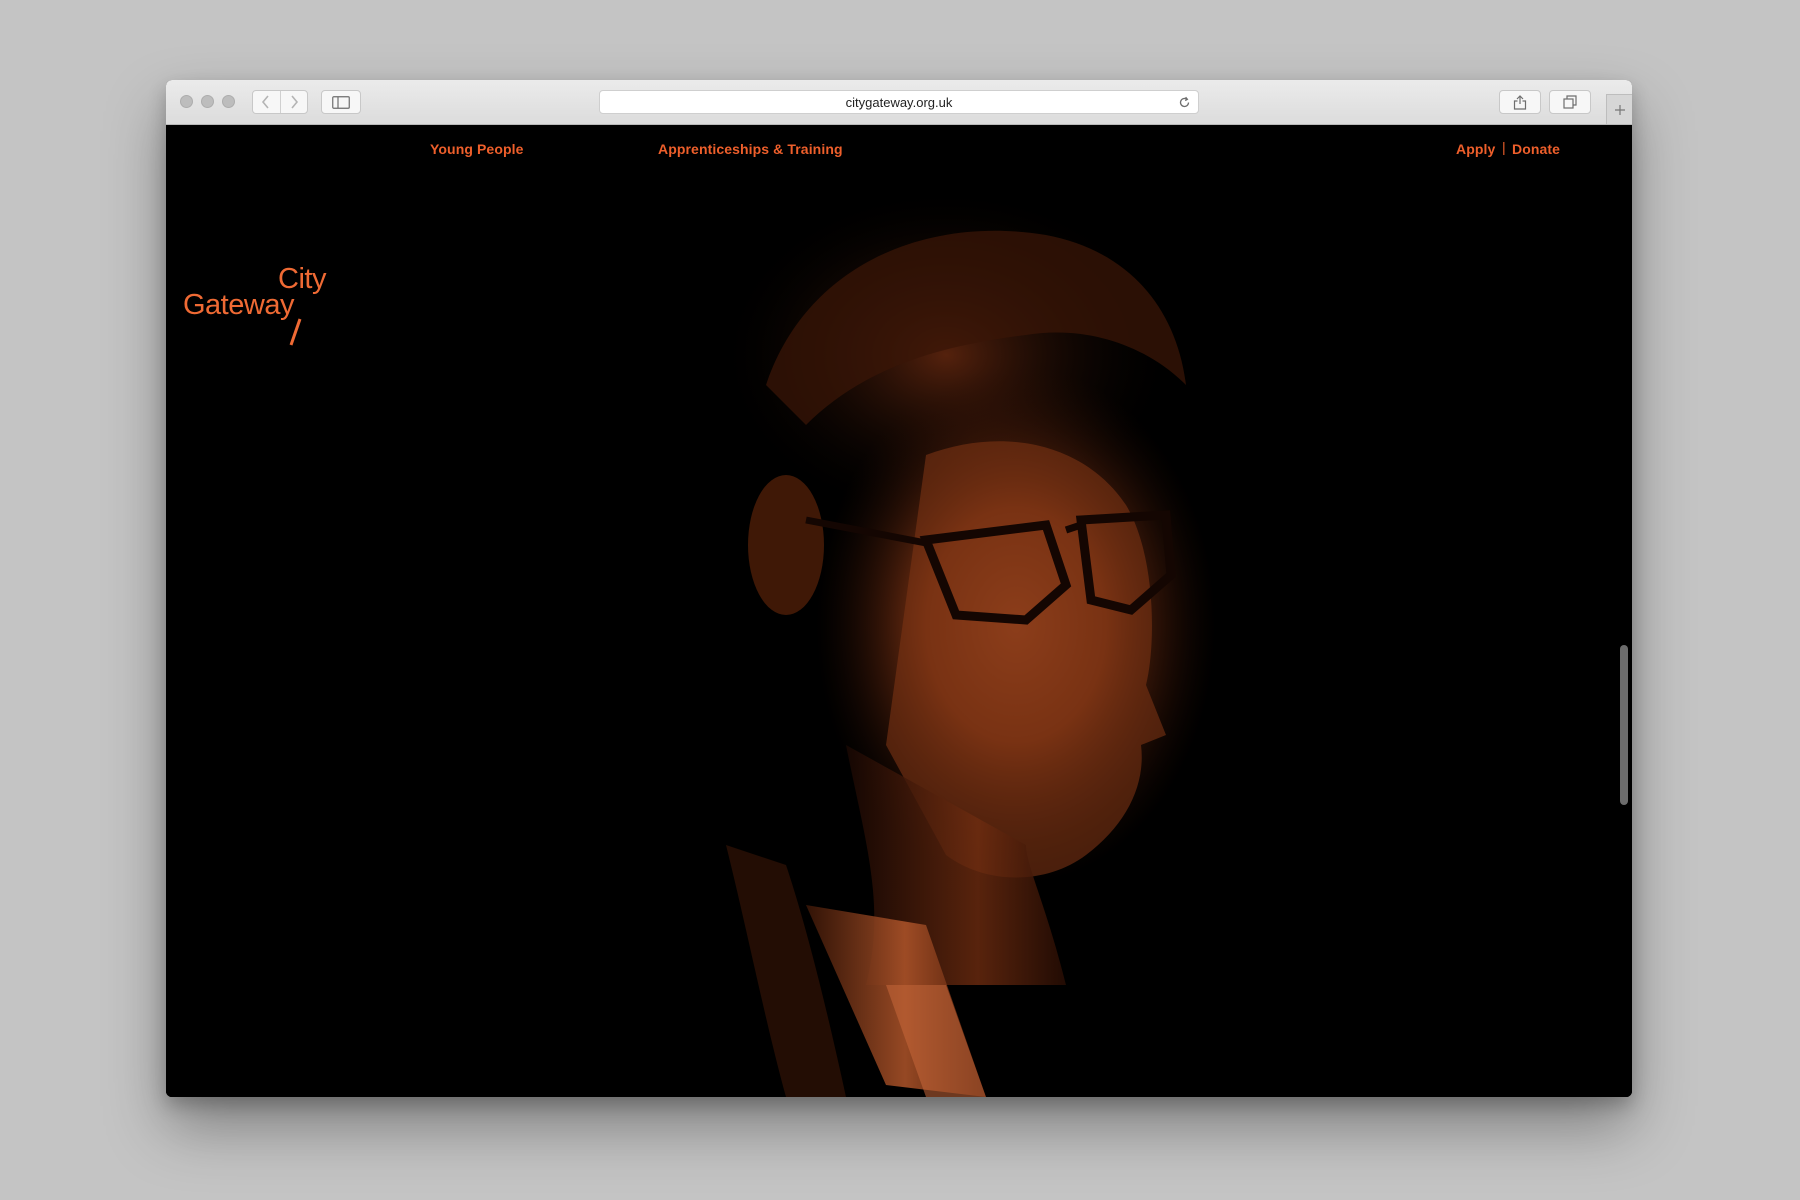 The height and width of the screenshot is (1200, 1800). I want to click on new-tab-button, so click(1619, 109).